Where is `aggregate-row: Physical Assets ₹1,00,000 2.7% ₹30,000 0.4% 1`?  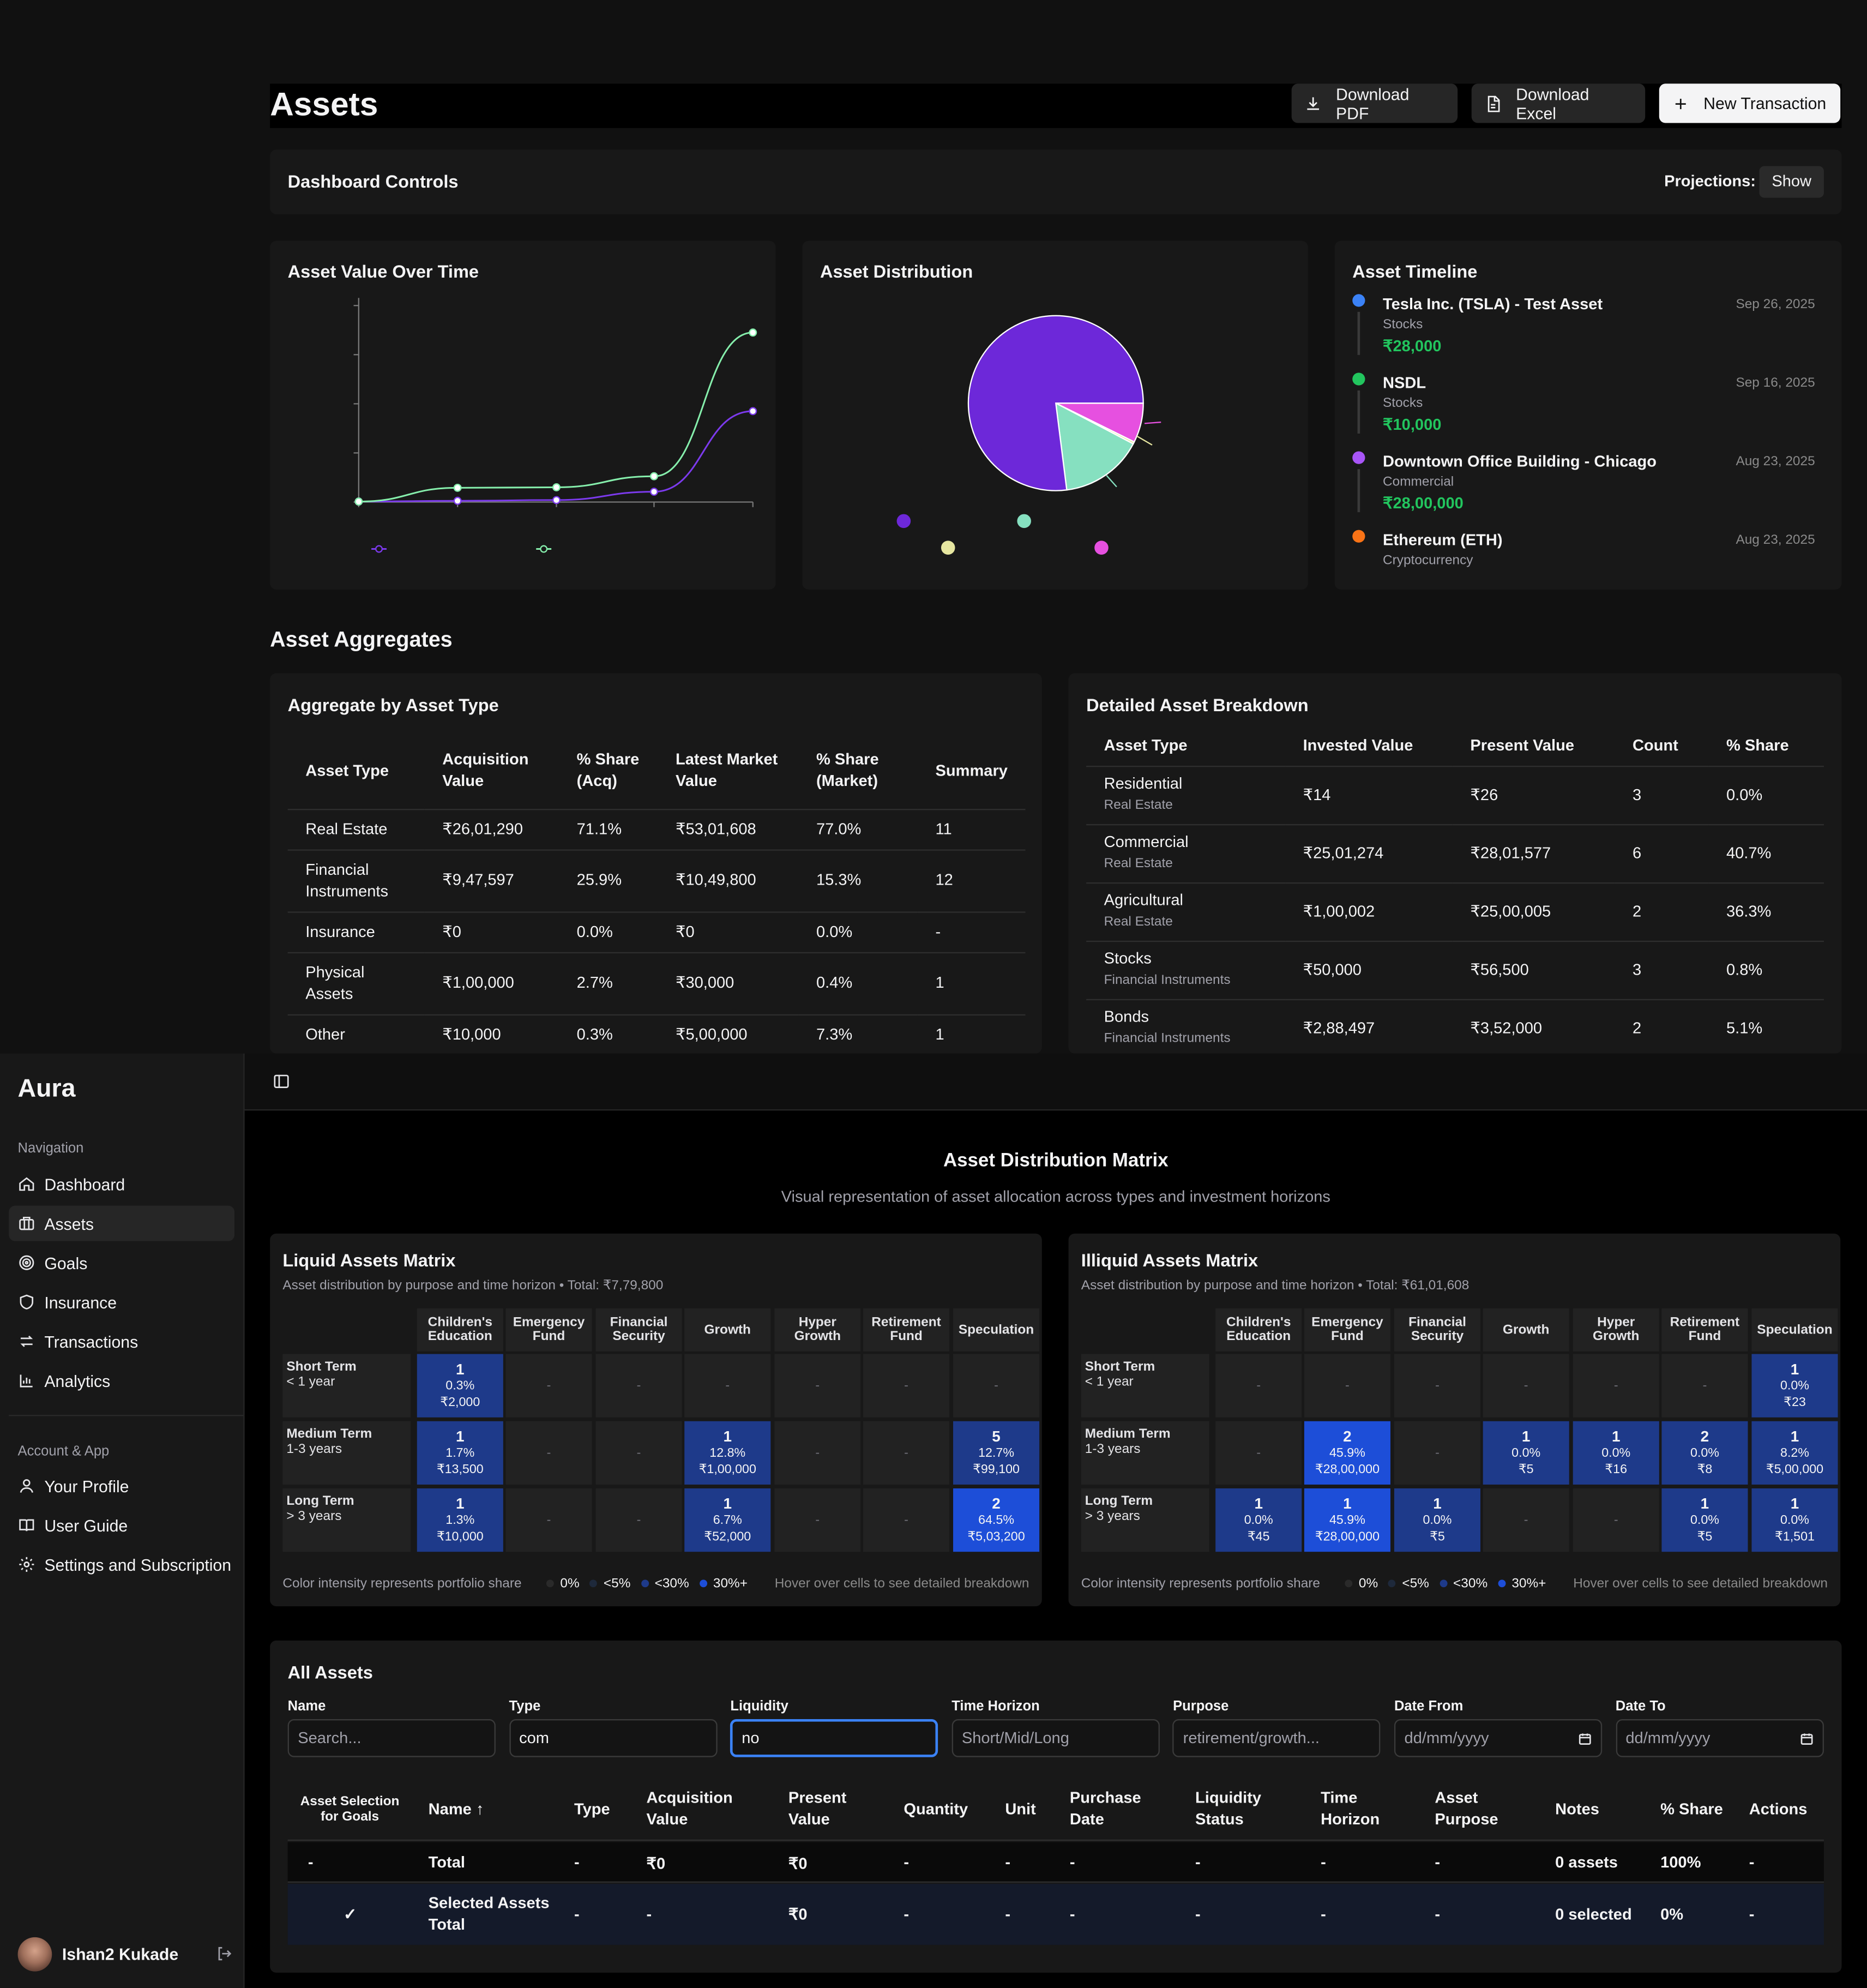 aggregate-row: Physical Assets ₹1,00,000 2.7% ₹30,000 0.4% 1 is located at coordinates (656, 982).